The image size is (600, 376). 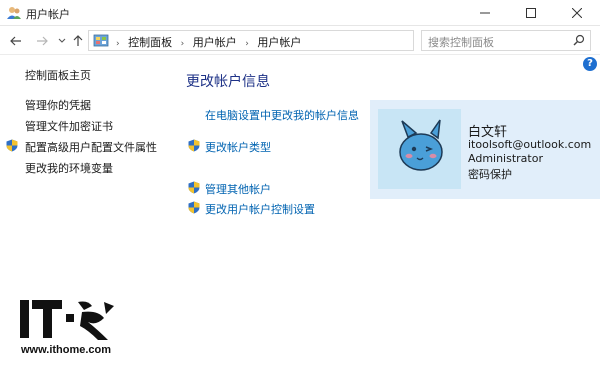 What do you see at coordinates (461, 42) in the screenshot?
I see `search-placeholder: 搜索控制面板` at bounding box center [461, 42].